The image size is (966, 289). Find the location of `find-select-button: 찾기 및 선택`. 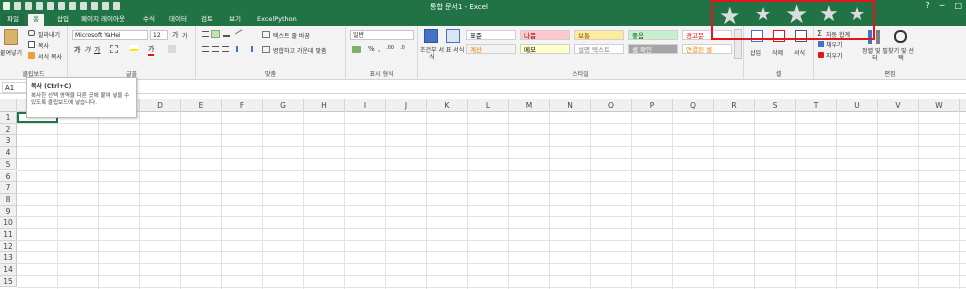

find-select-button: 찾기 및 선택 is located at coordinates (901, 55).